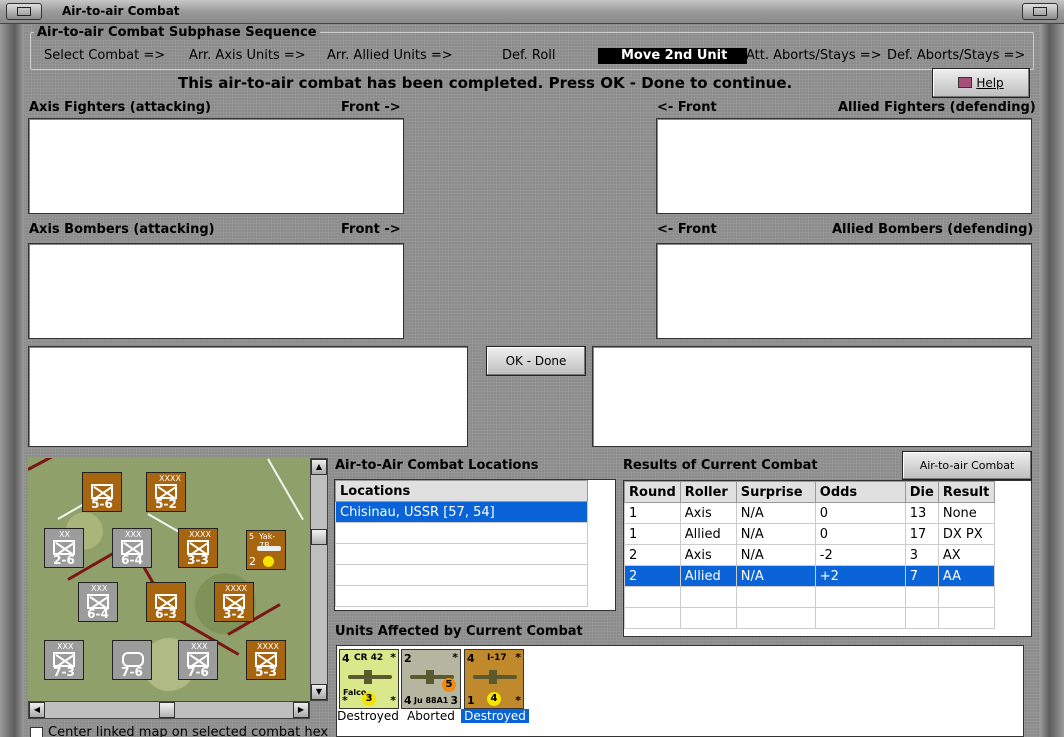  Describe the element at coordinates (64, 548) in the screenshot. I see `map-counter: XX 2-6` at that location.